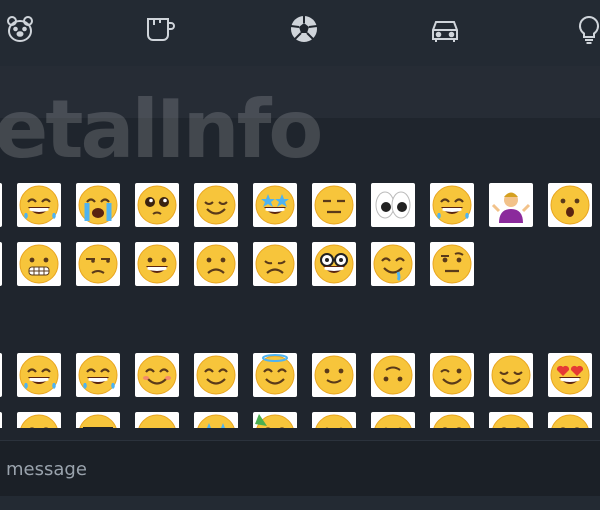 This screenshot has width=600, height=510. Describe the element at coordinates (216, 375) in the screenshot. I see `emoji-smiling-eyes-face` at that location.